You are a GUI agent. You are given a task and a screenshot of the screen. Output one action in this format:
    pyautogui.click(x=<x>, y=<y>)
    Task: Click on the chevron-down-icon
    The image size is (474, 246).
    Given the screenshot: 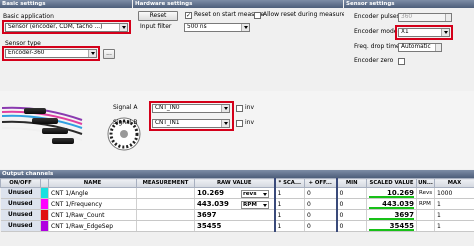 What is the action you would take?
    pyautogui.click(x=245, y=27)
    